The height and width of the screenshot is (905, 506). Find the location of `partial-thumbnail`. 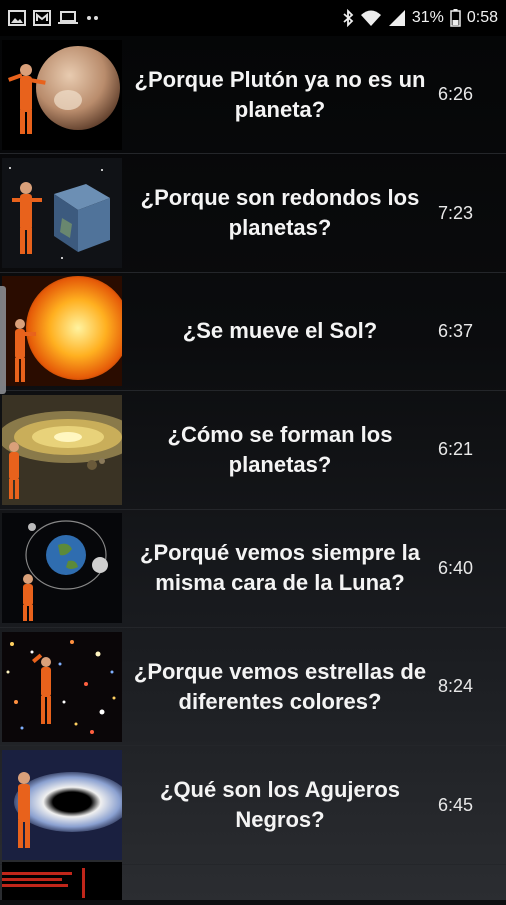

partial-thumbnail is located at coordinates (62, 881).